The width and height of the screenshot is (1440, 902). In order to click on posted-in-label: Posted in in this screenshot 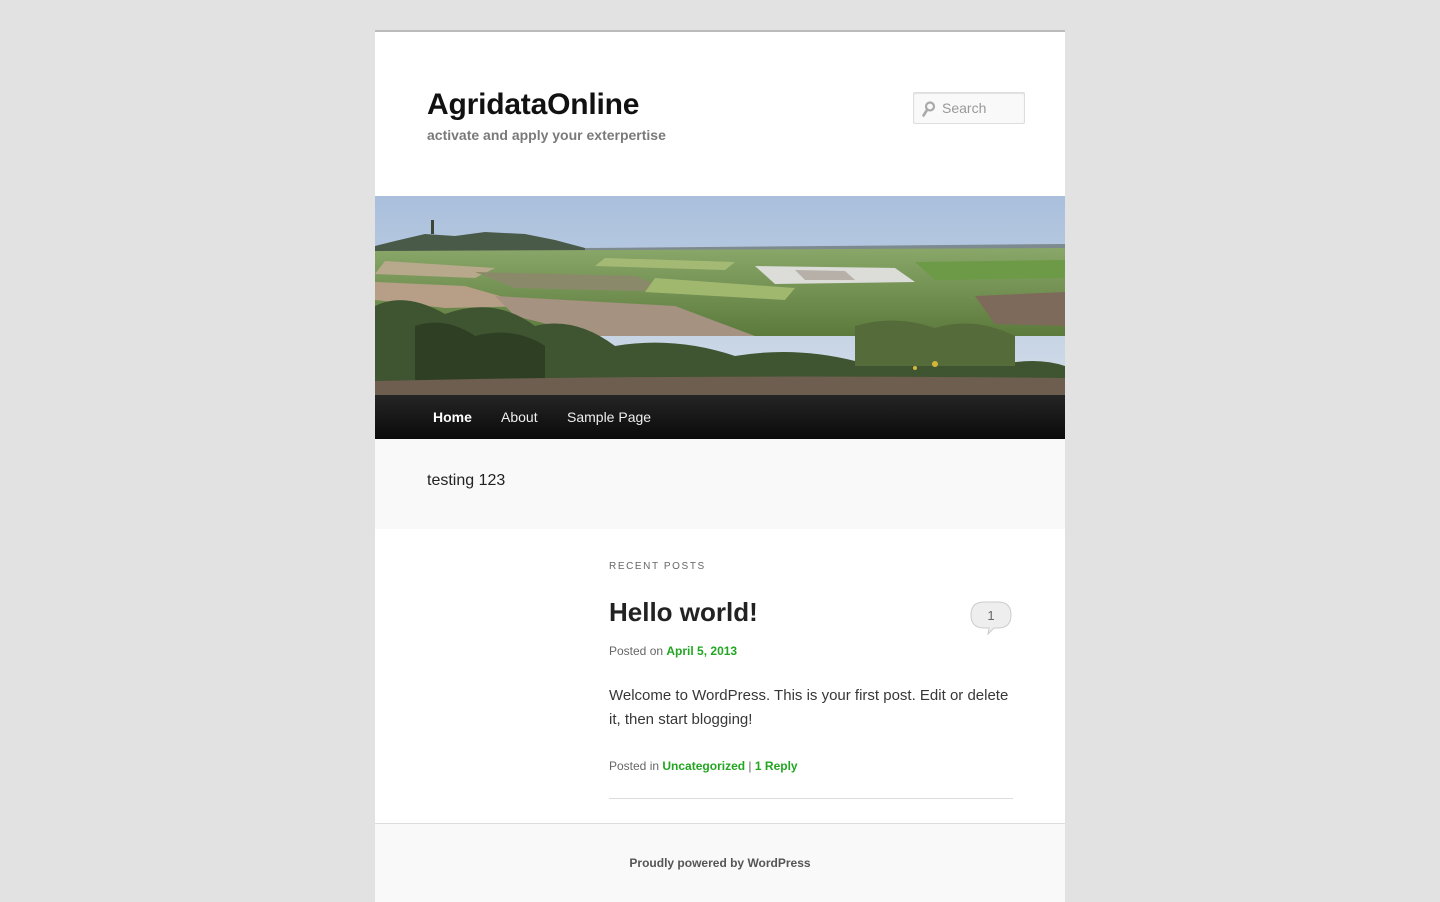, I will do `click(634, 766)`.